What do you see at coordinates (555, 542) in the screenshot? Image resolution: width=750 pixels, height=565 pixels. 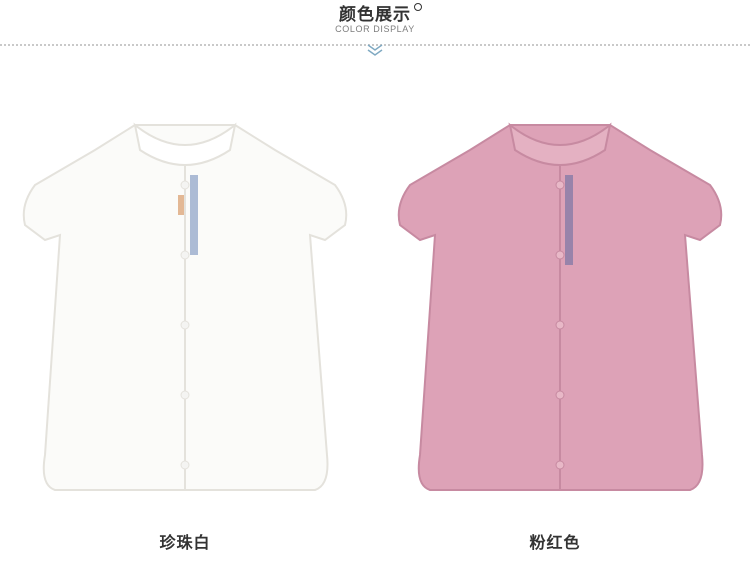 I see `color-label-pink: 粉红色` at bounding box center [555, 542].